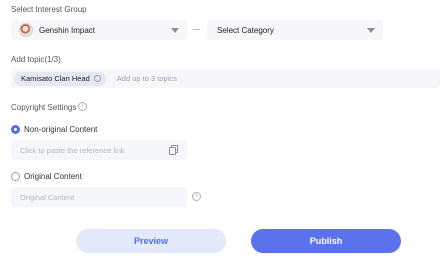 Image resolution: width=440 pixels, height=262 pixels. I want to click on topic-input: Kamisato Clan Head Add up to 3 topics, so click(225, 78).